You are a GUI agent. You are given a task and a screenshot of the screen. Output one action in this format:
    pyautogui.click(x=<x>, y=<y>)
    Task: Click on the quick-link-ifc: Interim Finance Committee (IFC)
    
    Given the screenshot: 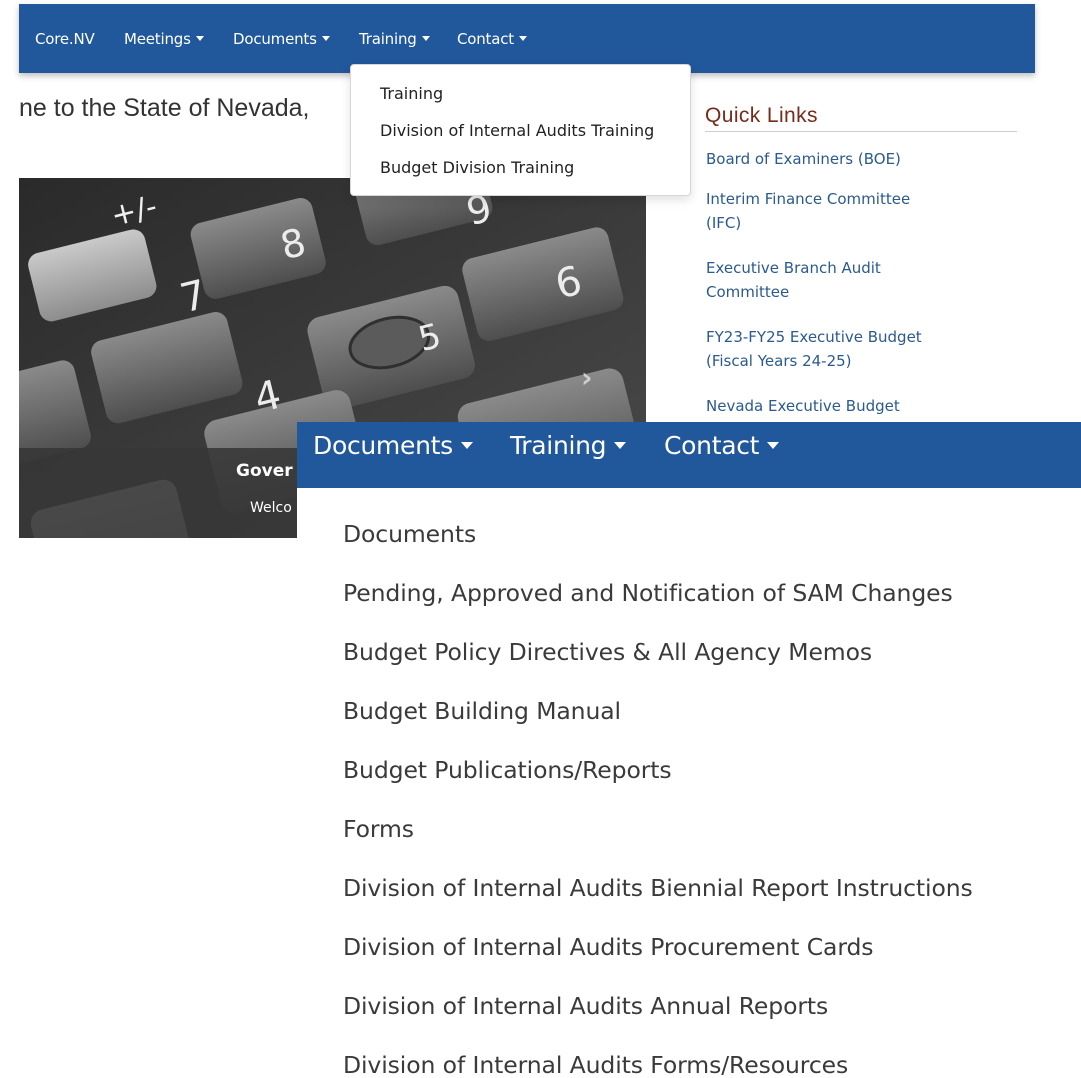 What is the action you would take?
    pyautogui.click(x=808, y=211)
    